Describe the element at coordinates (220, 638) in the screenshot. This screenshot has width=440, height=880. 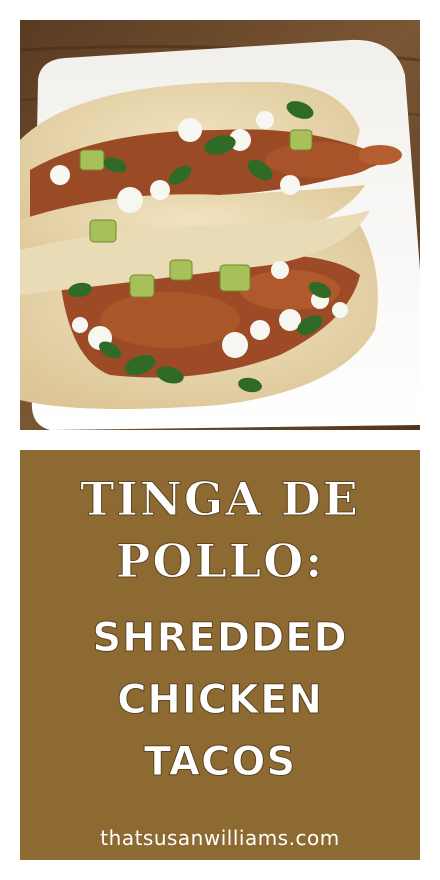
I see `title-line-3: SHREDDED` at that location.